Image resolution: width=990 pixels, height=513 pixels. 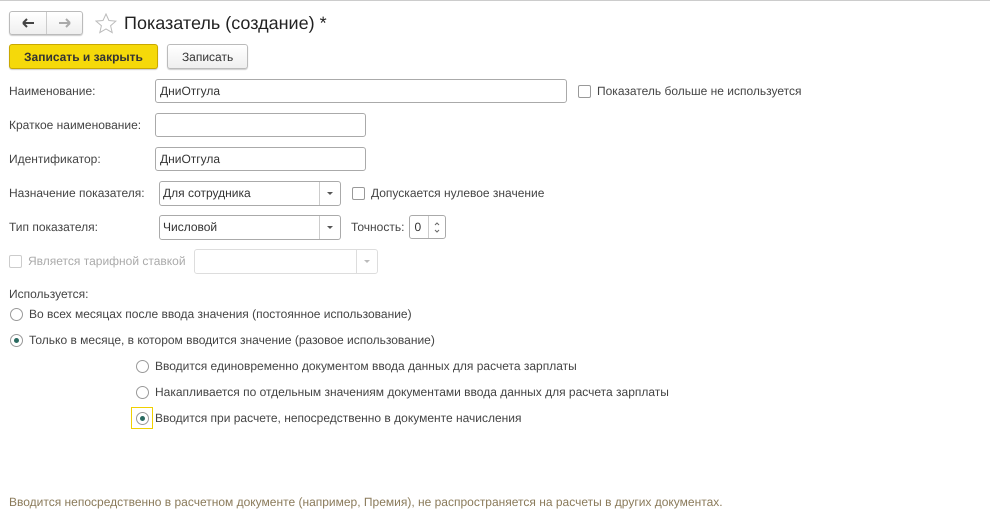 What do you see at coordinates (220, 314) in the screenshot?
I see `radio-label: Во всех месяцах после ввода значения (постоянное использование)` at bounding box center [220, 314].